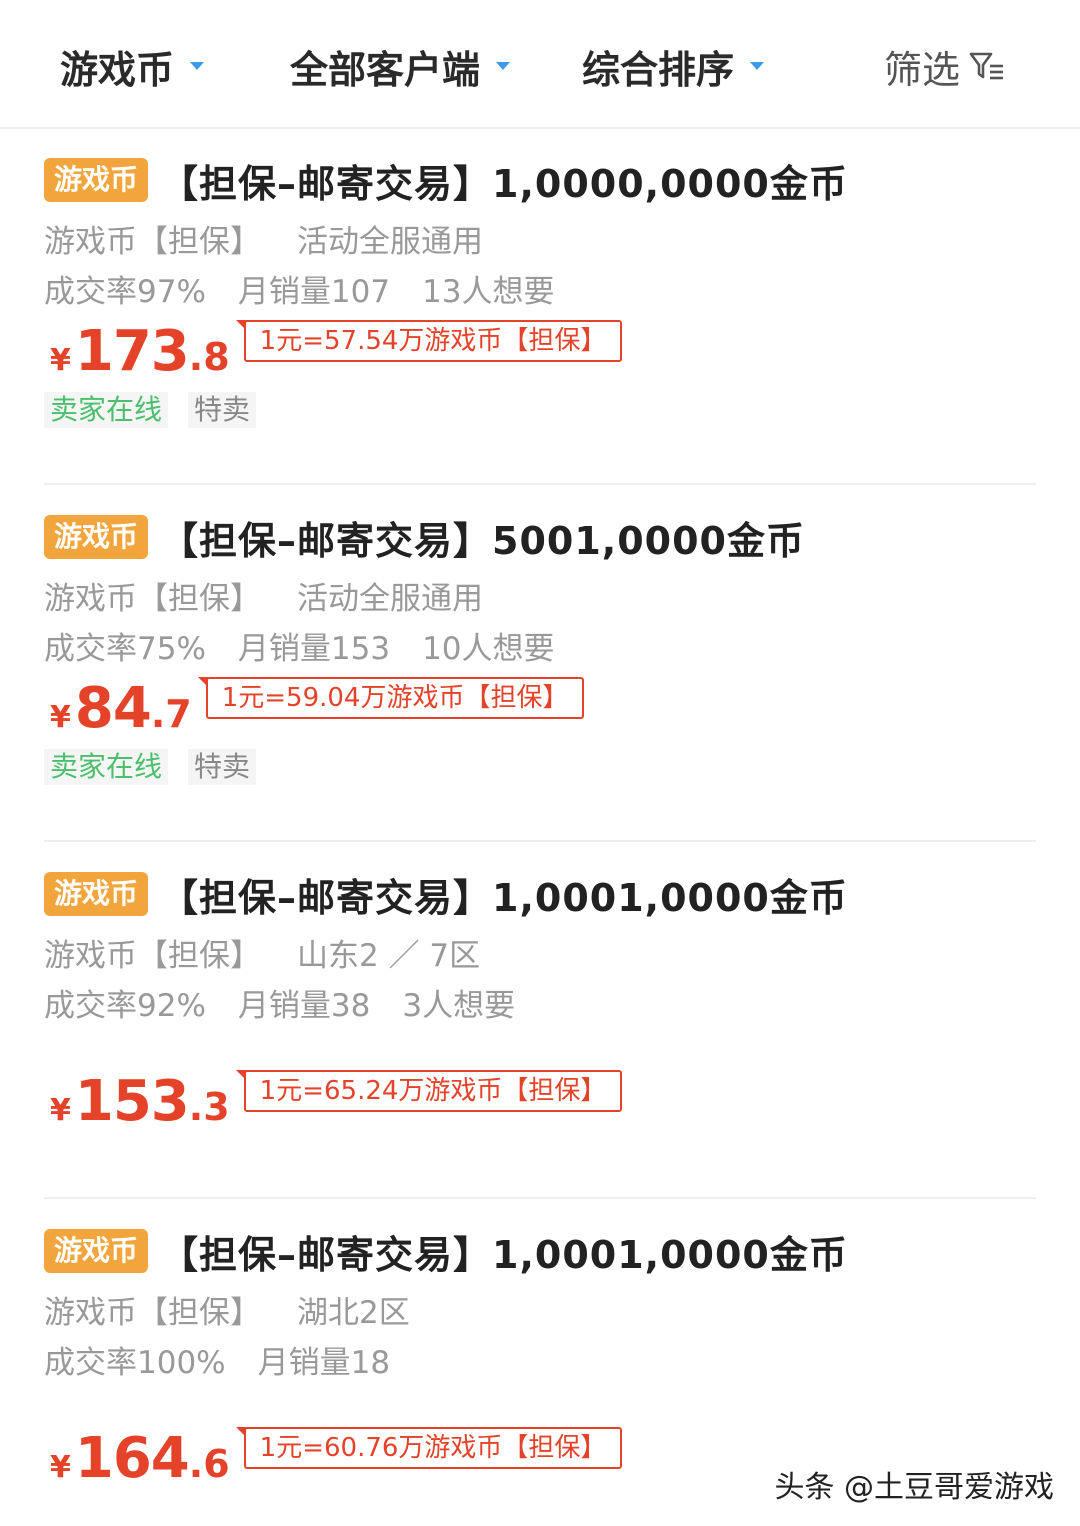 The image size is (1080, 1526). I want to click on price: ¥ 84 .7, so click(121, 708).